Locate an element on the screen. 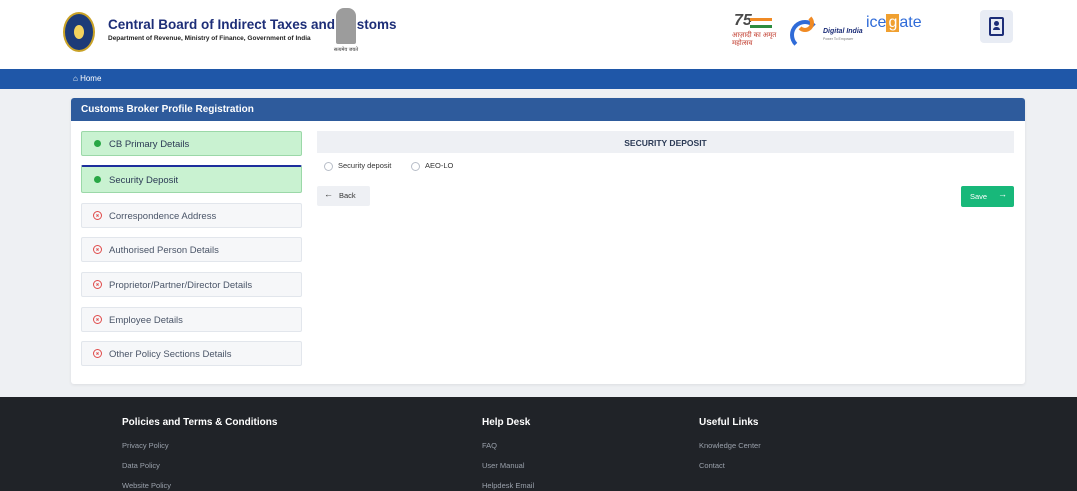 The width and height of the screenshot is (1077, 491). ashoka-pillar-shape is located at coordinates (346, 26).